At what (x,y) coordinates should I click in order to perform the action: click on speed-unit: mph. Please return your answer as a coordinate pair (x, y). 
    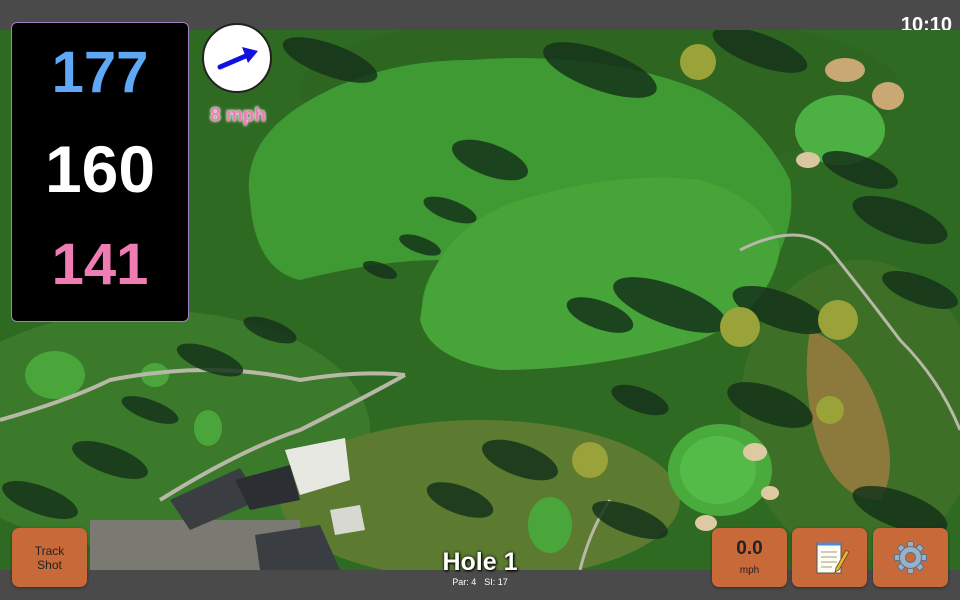
    Looking at the image, I should click on (749, 570).